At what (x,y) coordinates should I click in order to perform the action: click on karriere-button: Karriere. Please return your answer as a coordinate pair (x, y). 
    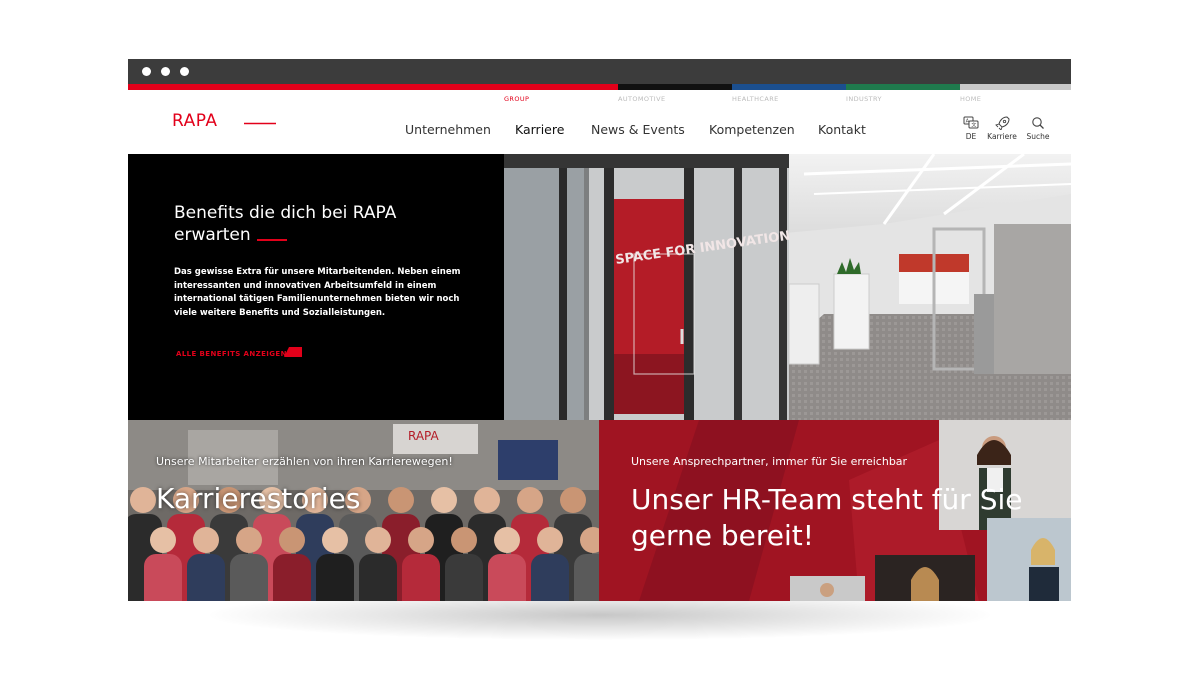
    Looking at the image, I should click on (1002, 128).